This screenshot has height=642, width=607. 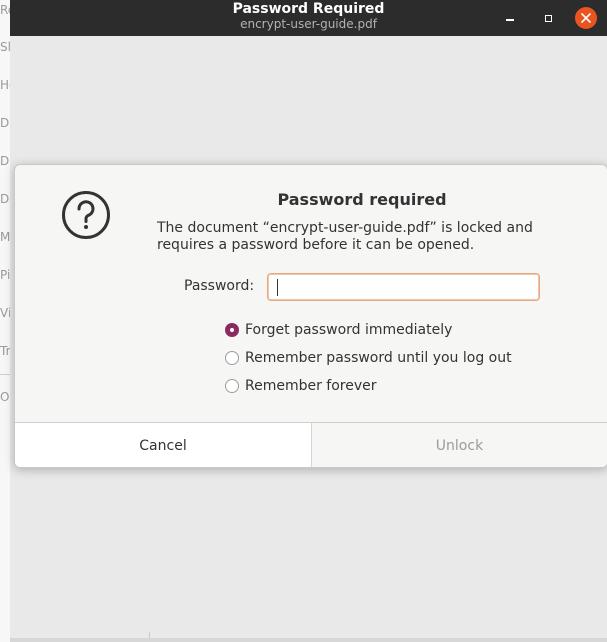 I want to click on unlock-button: Unlock, so click(x=459, y=445).